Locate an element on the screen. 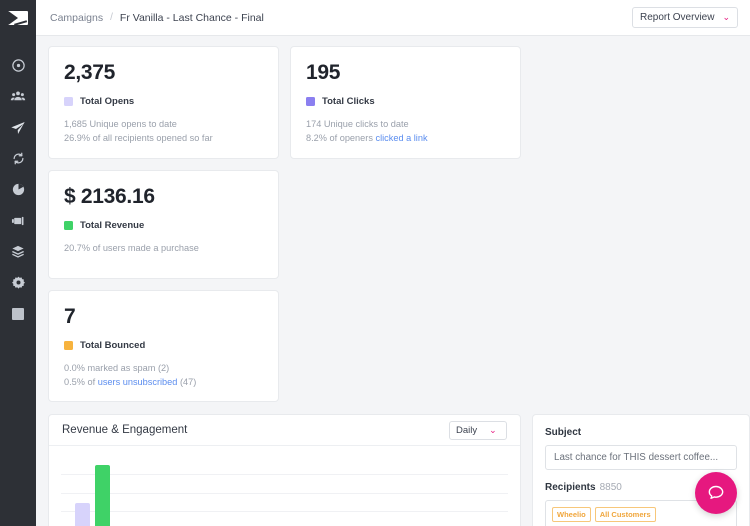  envelope-logo-icon is located at coordinates (18, 18).